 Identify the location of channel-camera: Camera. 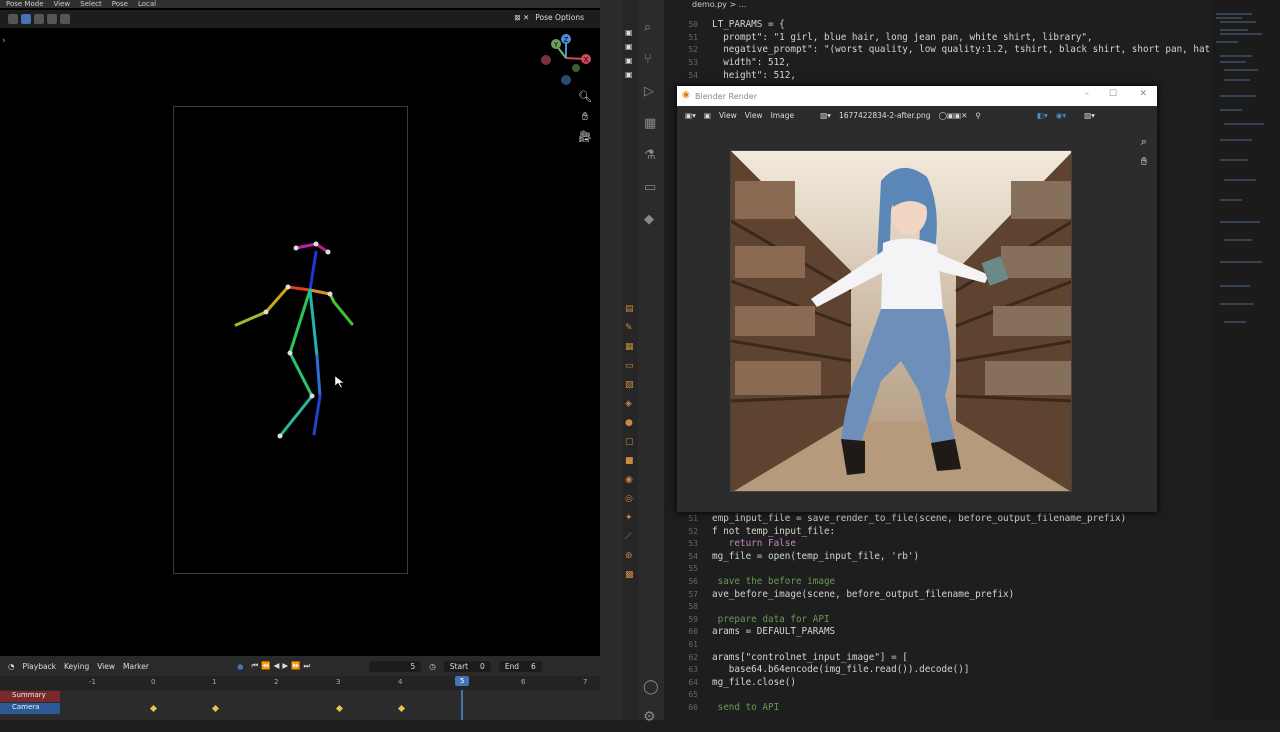
(30, 708).